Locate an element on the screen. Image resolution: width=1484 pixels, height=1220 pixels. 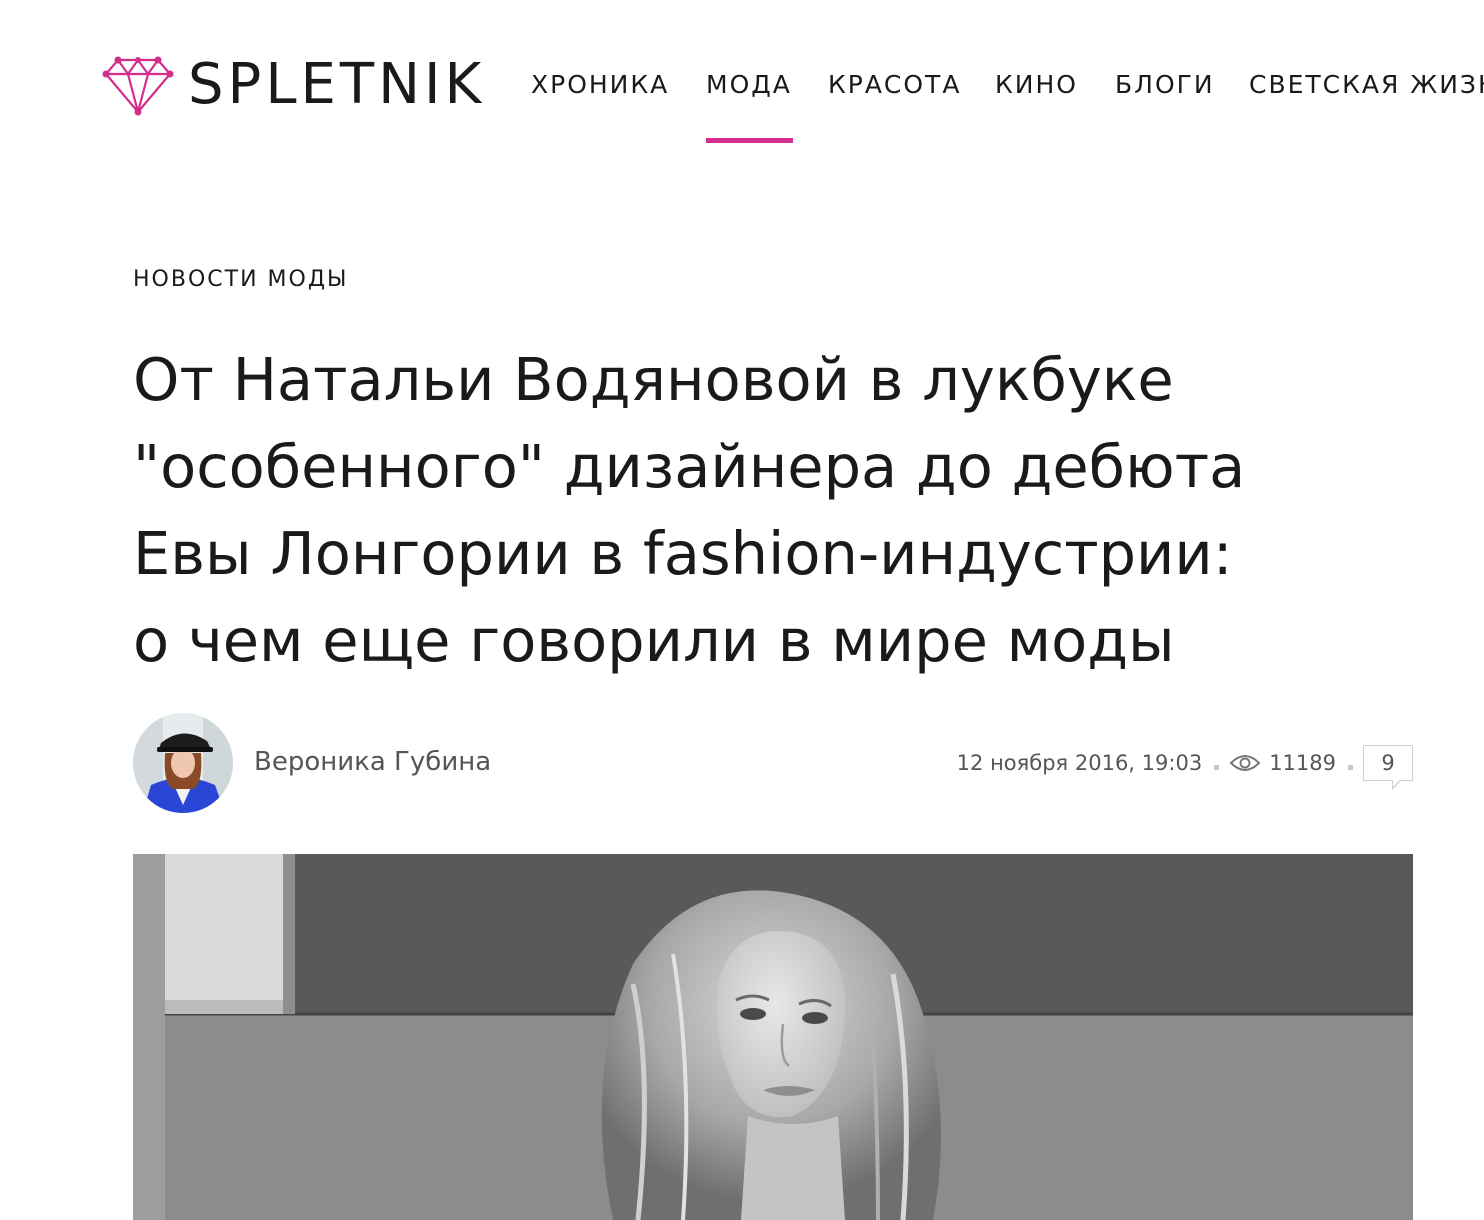
site-logo: SPLETNIK is located at coordinates (292, 85).